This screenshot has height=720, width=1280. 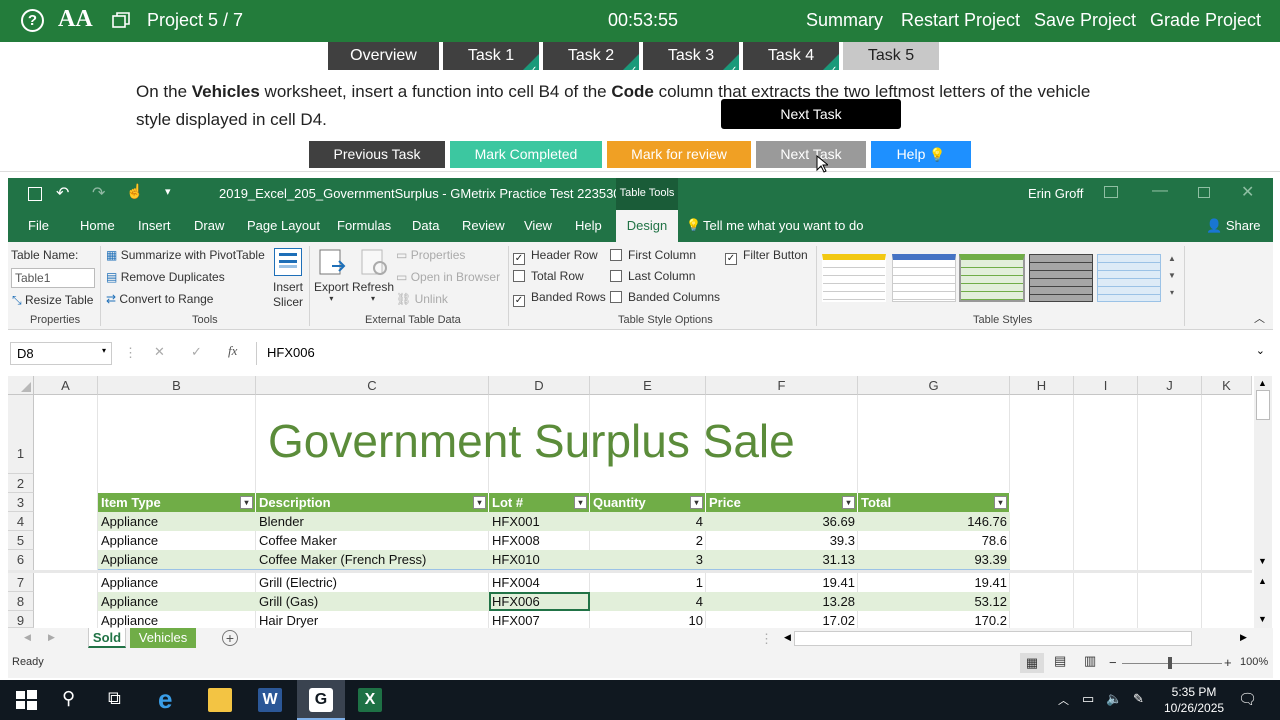 I want to click on table-cell: Grill (Electric), so click(x=372, y=582).